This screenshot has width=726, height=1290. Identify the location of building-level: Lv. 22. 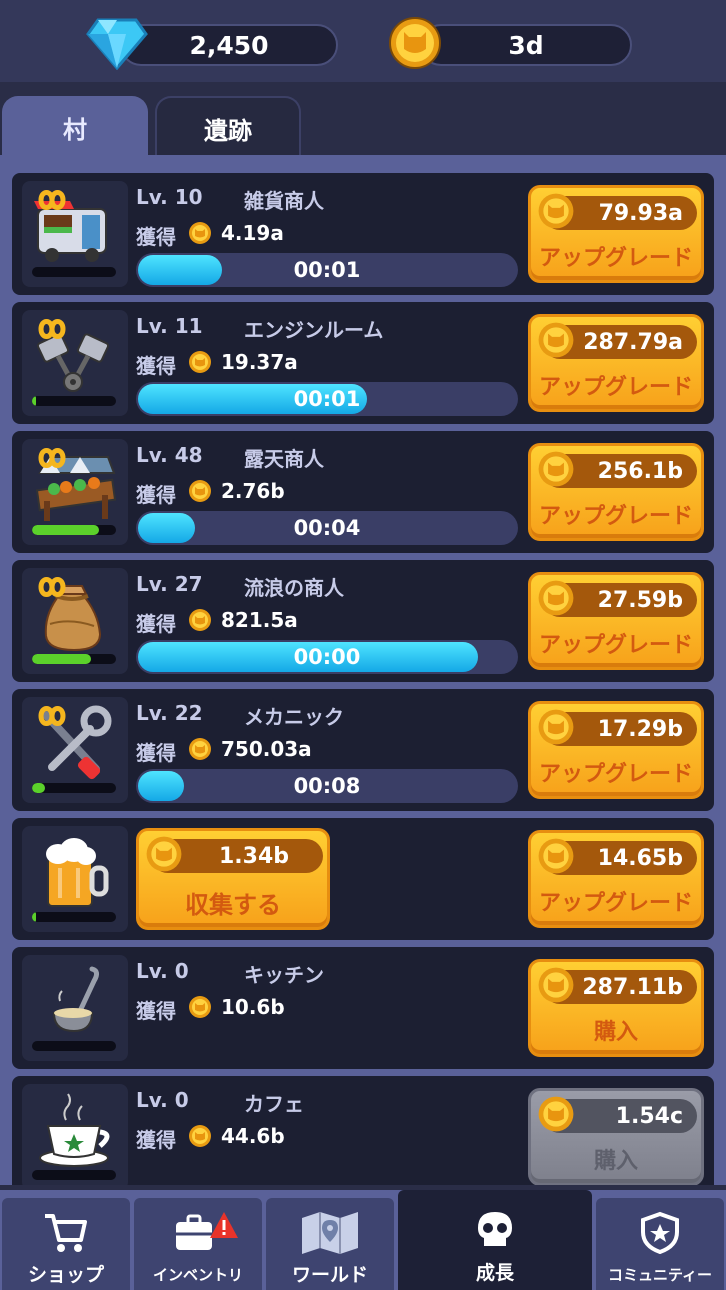
(169, 713).